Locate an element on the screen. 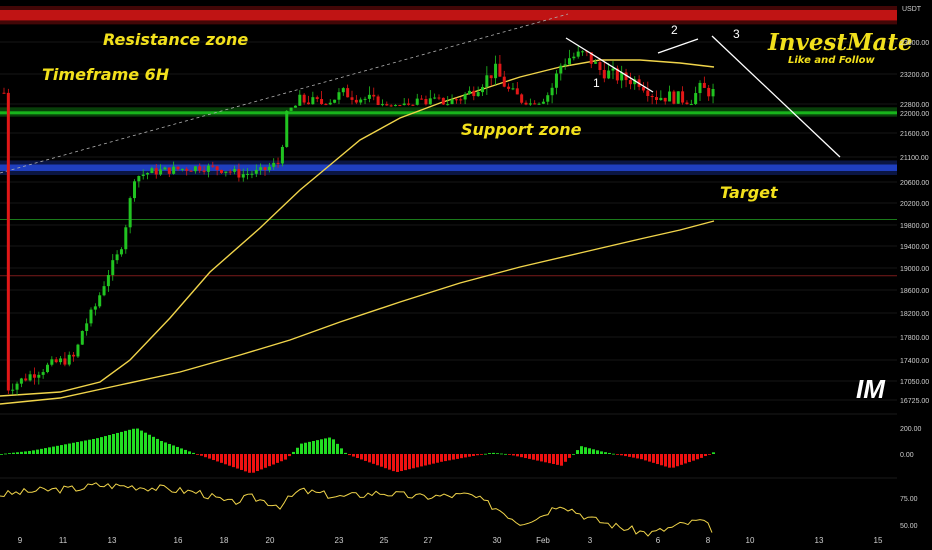 This screenshot has height=550, width=932. target-label: Target is located at coordinates (749, 192).